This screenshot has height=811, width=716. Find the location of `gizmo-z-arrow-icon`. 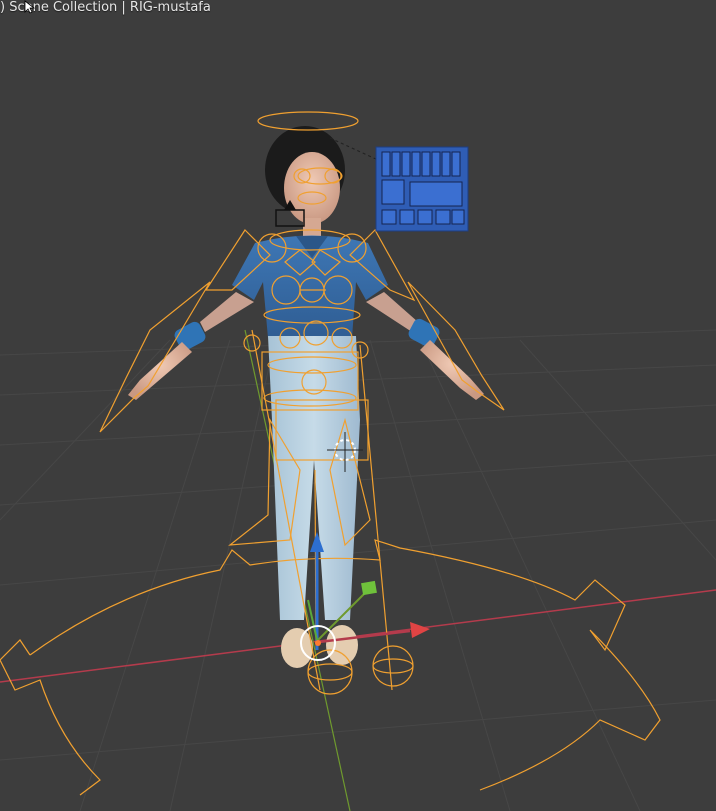

gizmo-z-arrow-icon is located at coordinates (317, 591).